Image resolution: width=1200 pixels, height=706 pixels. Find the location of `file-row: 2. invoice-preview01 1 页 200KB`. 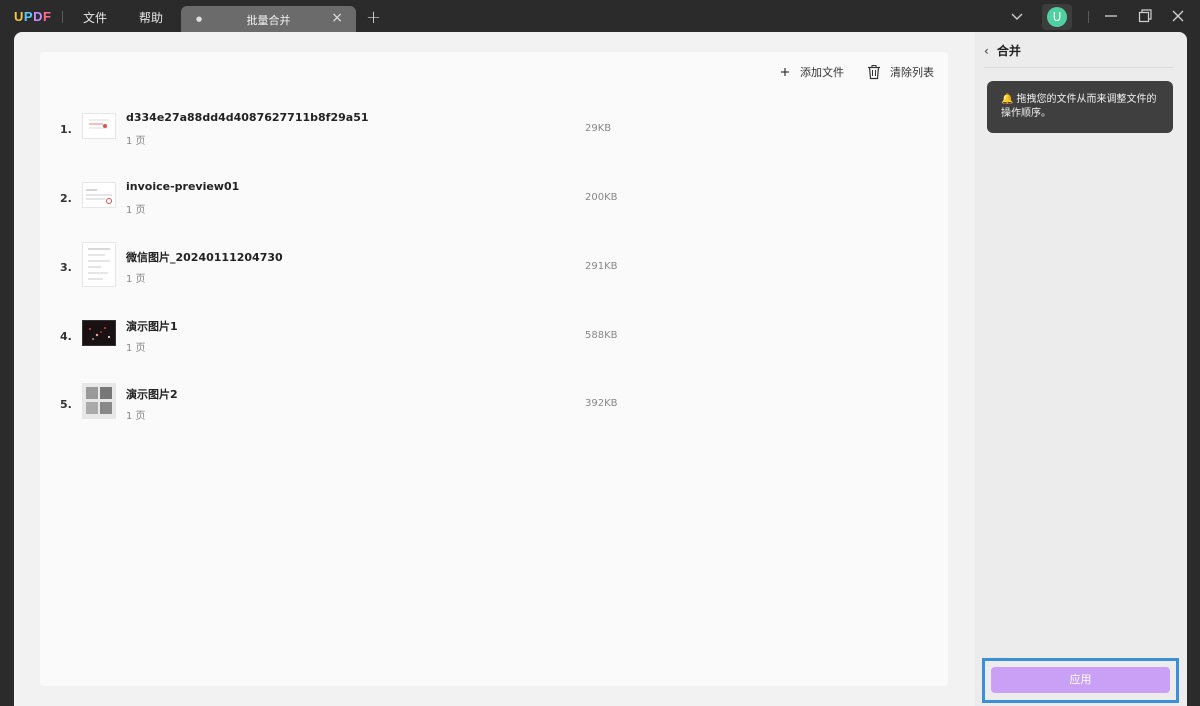

file-row: 2. invoice-preview01 1 页 200KB is located at coordinates (340, 200).